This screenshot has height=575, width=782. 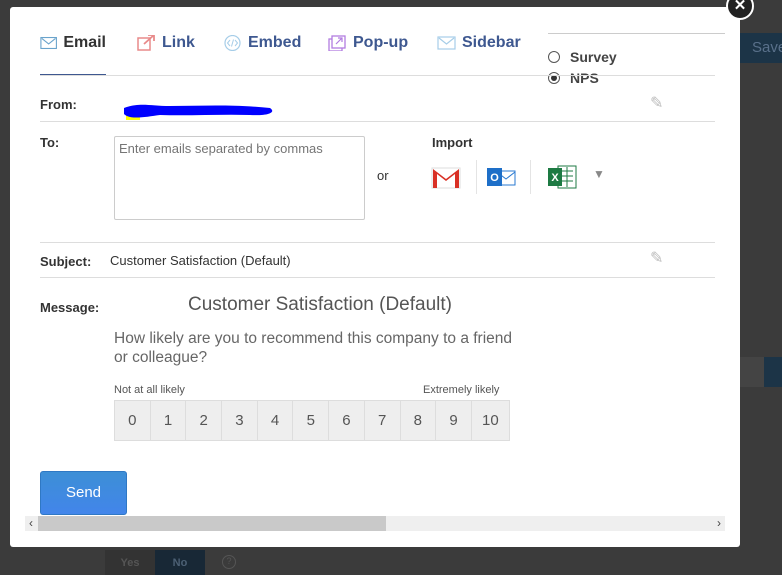 I want to click on tab-label: Pop-up, so click(x=381, y=42).